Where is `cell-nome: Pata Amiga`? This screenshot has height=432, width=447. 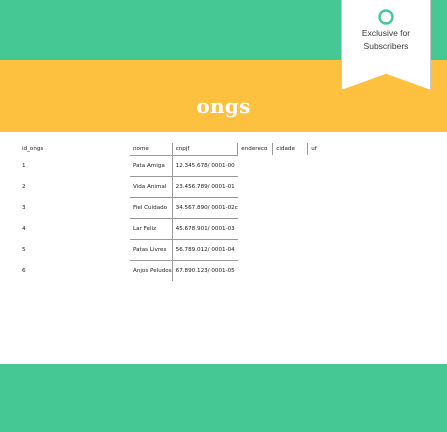
cell-nome: Pata Amiga is located at coordinates (151, 165).